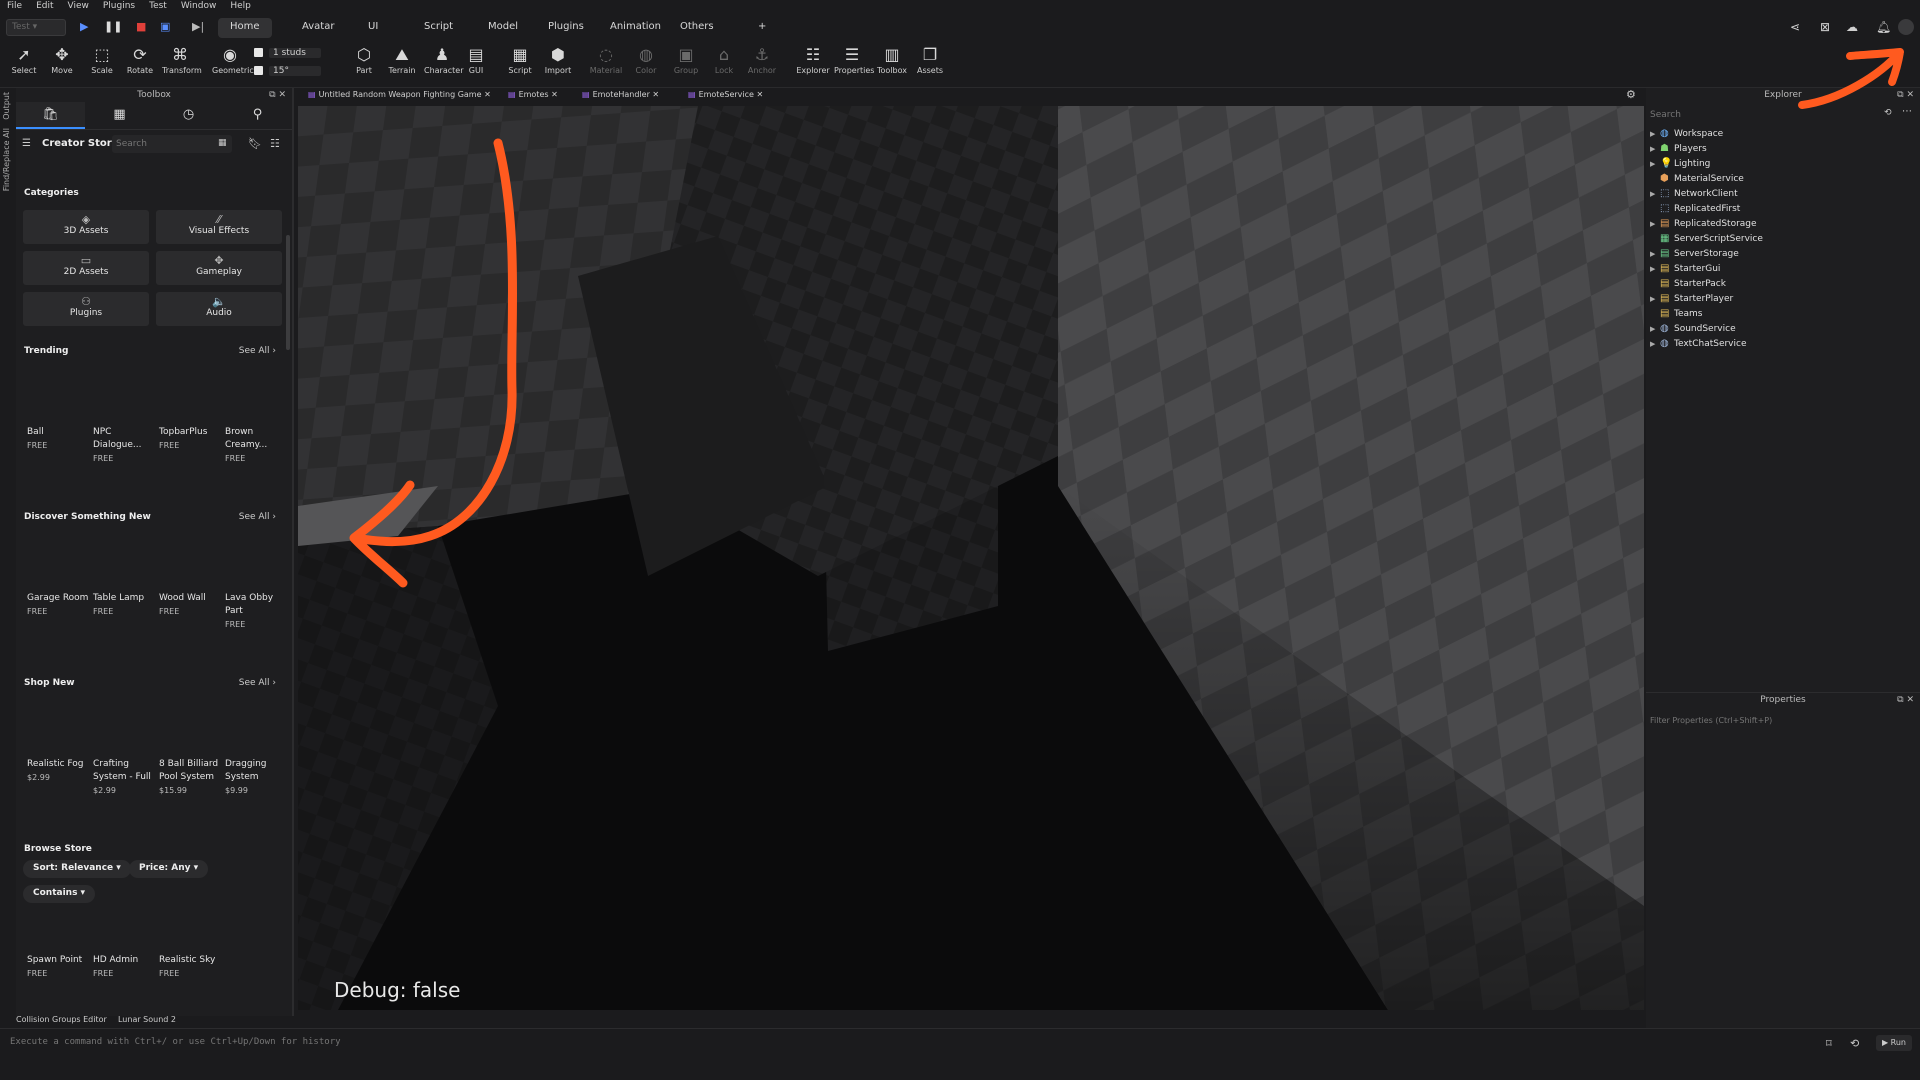 The height and width of the screenshot is (1080, 1920). What do you see at coordinates (930, 60) in the screenshot?
I see `assets-tool: ❐ Assets` at bounding box center [930, 60].